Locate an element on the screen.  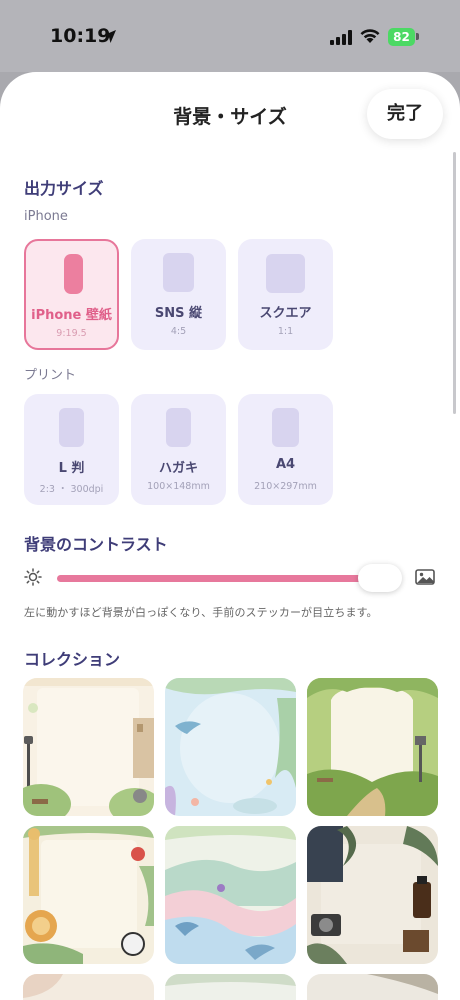
size-card-name: ハガキ is located at coordinates (178, 468).